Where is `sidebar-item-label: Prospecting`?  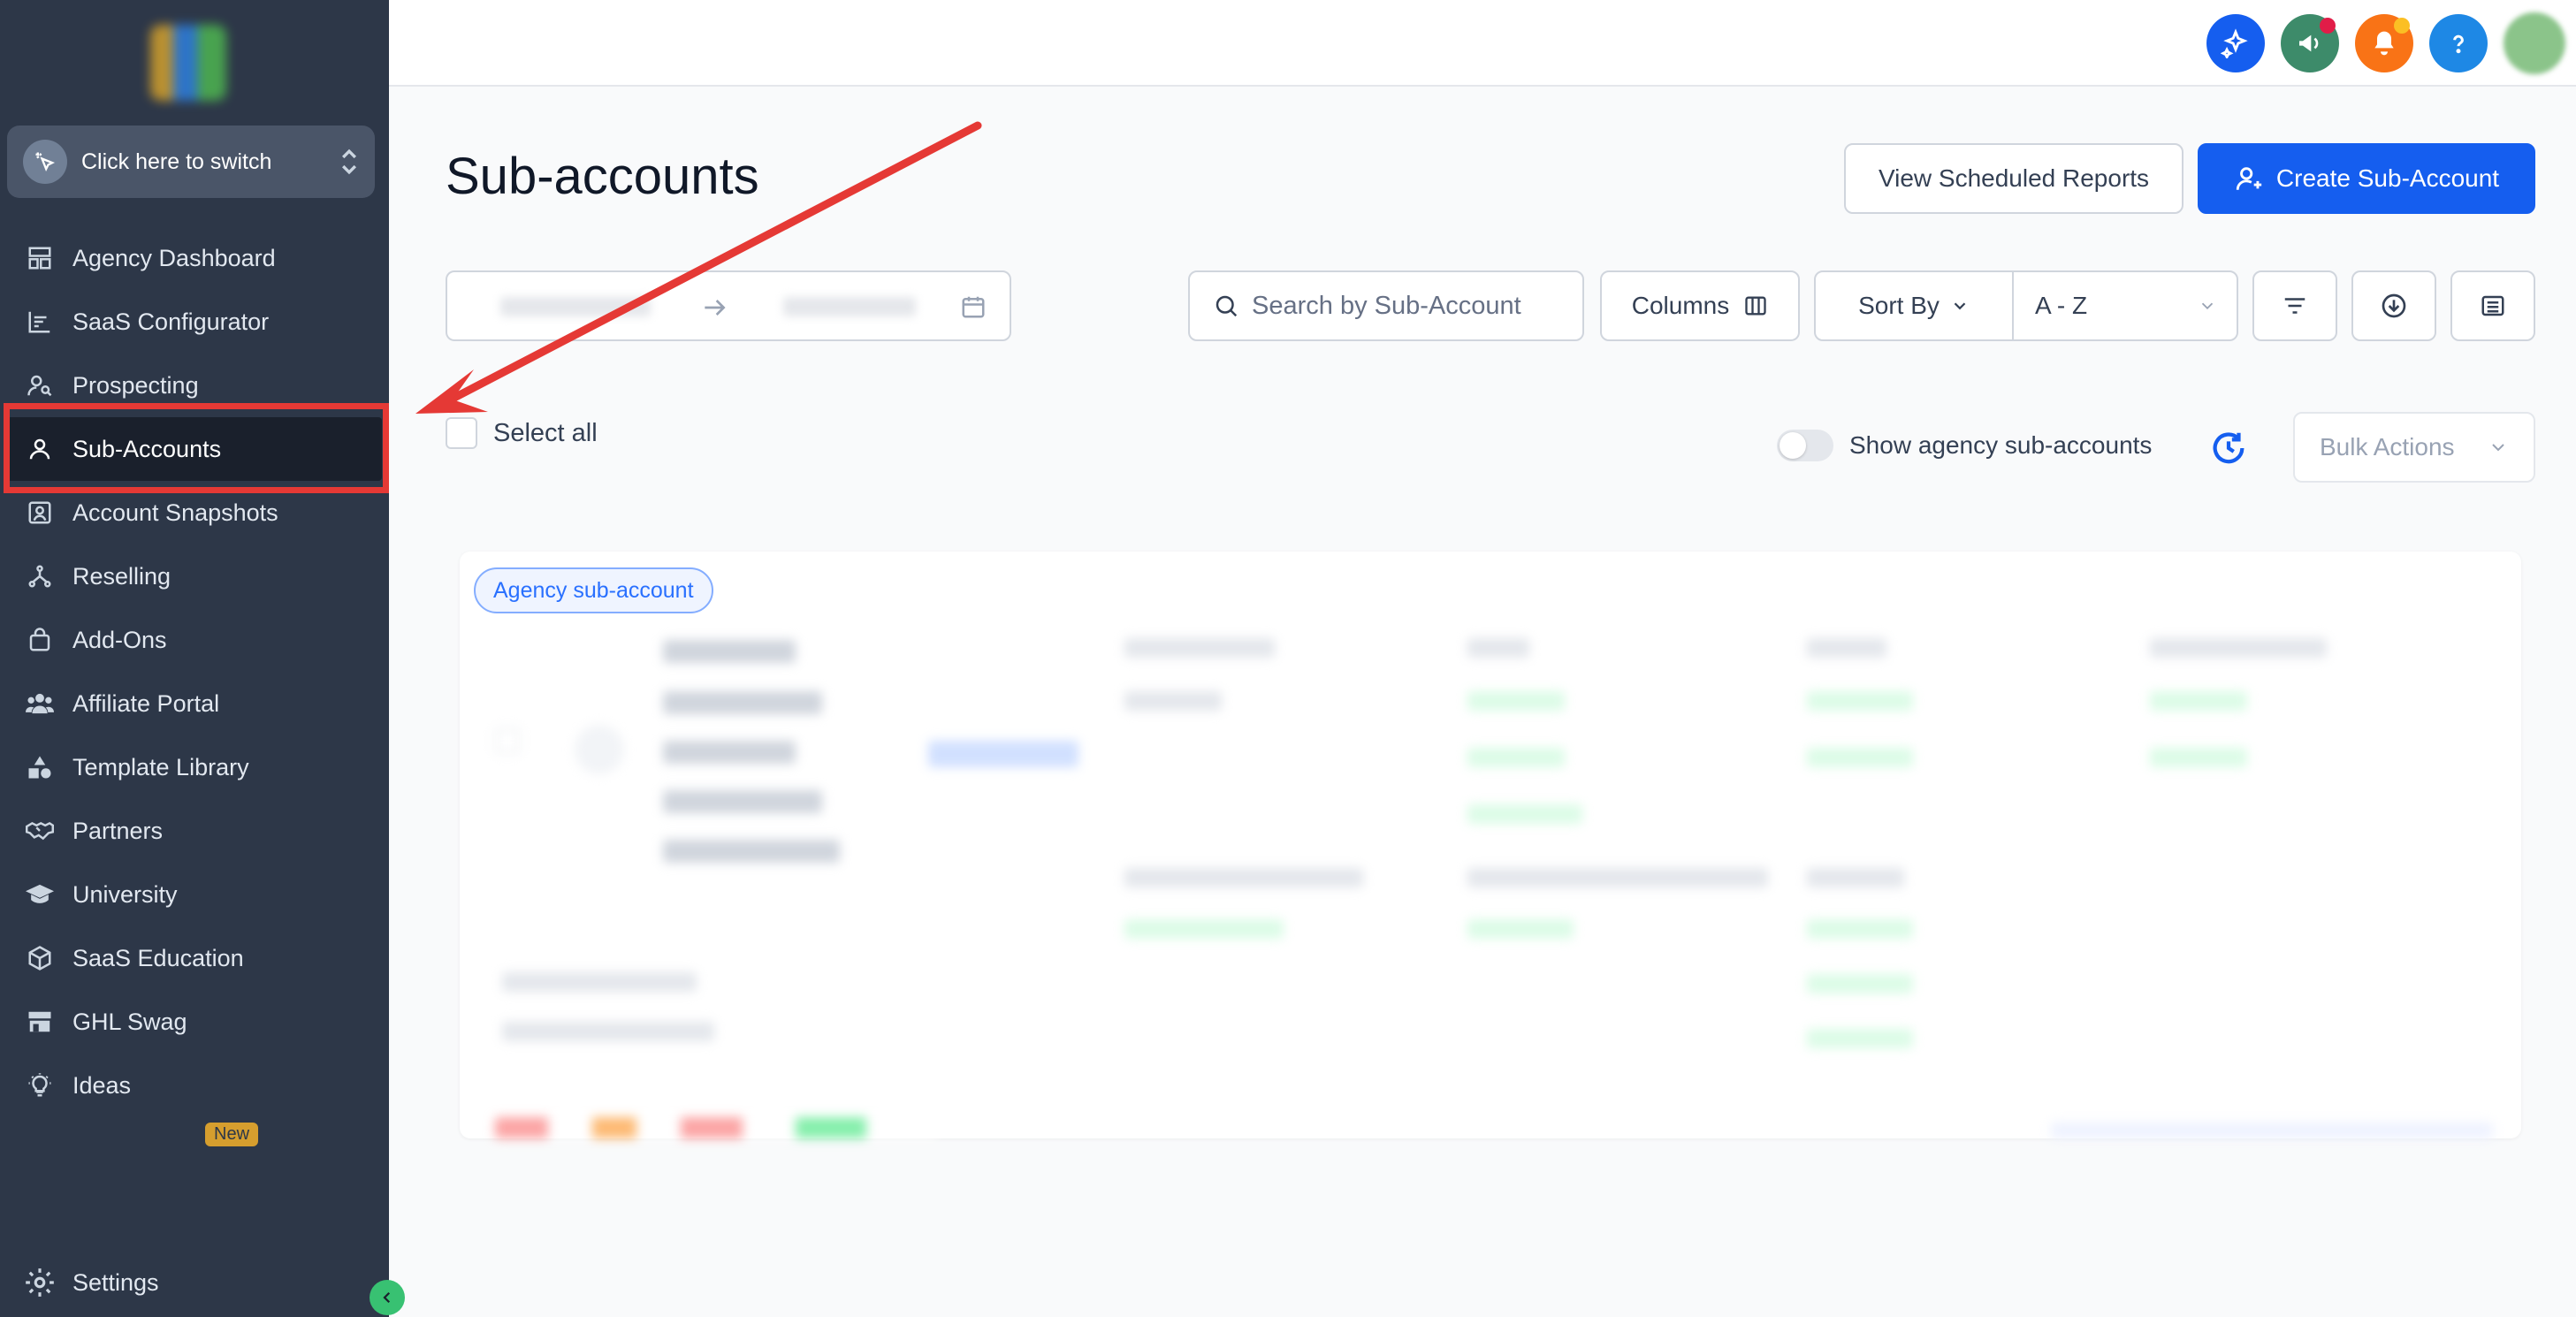
sidebar-item-label: Prospecting is located at coordinates (135, 385).